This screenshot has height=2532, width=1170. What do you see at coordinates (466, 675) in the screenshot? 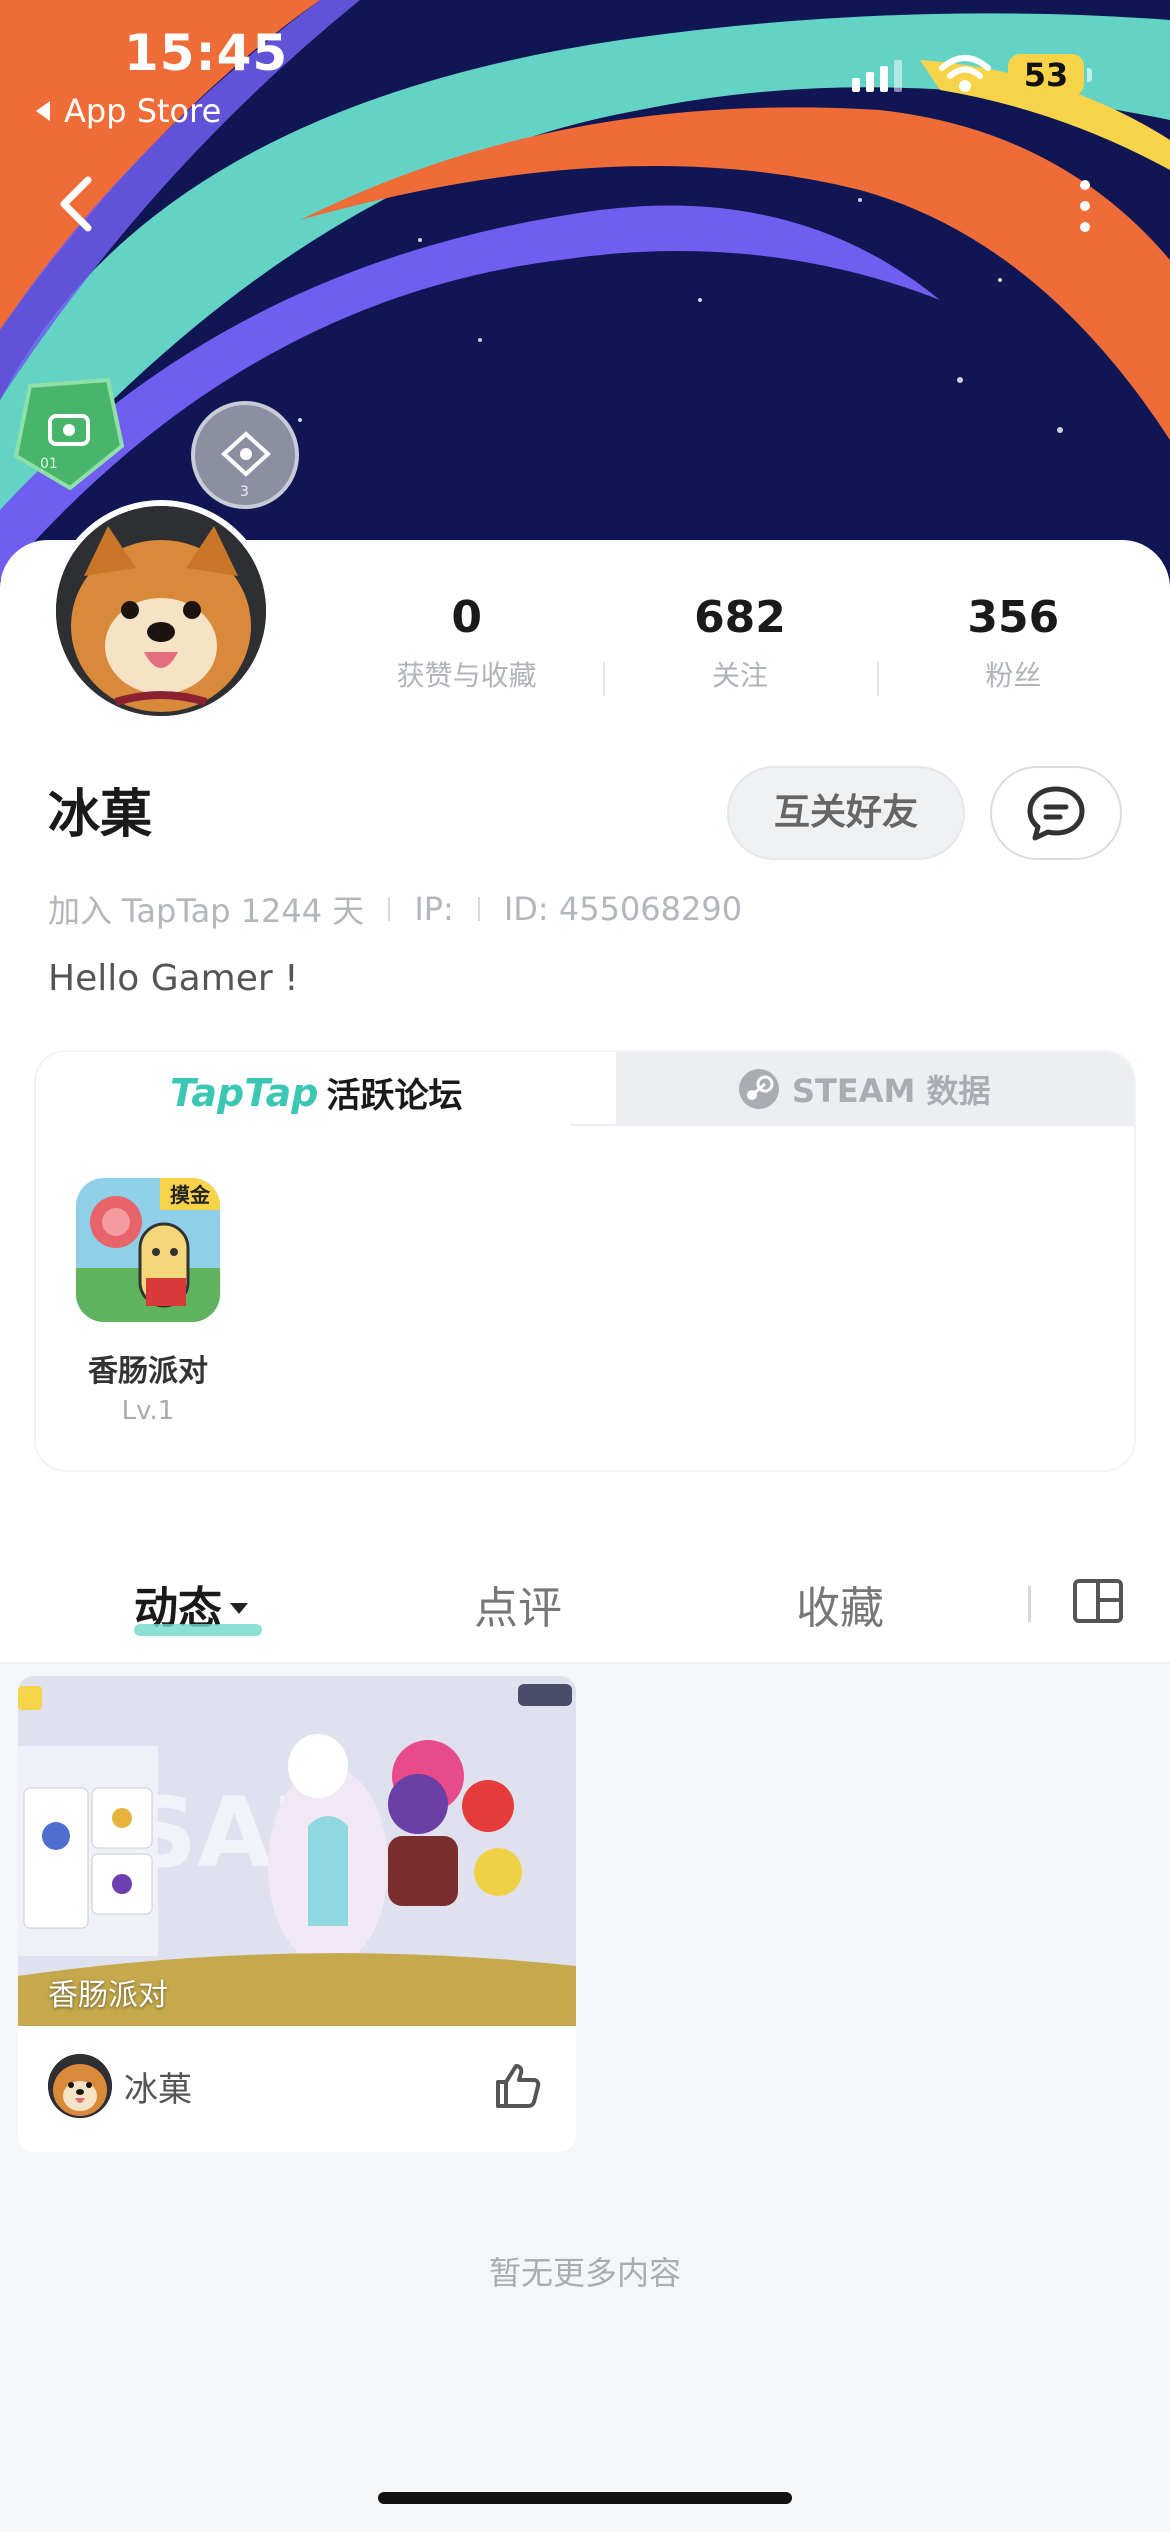
I see `stat-likes-label: 获赞与收藏` at bounding box center [466, 675].